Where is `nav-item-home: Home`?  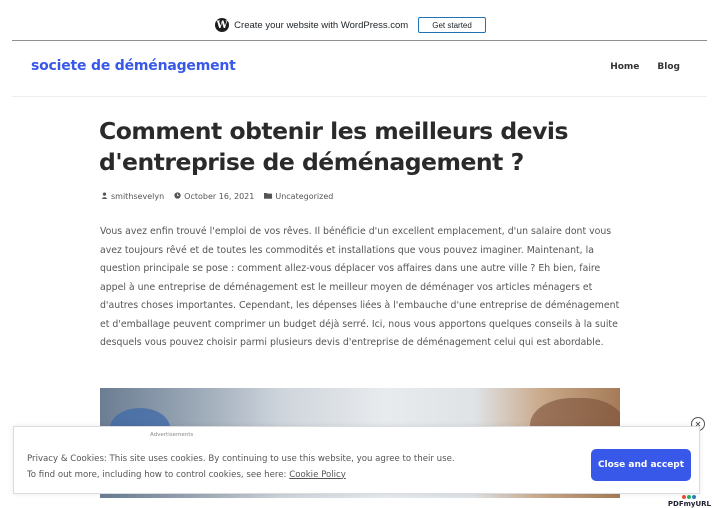 nav-item-home: Home is located at coordinates (624, 67).